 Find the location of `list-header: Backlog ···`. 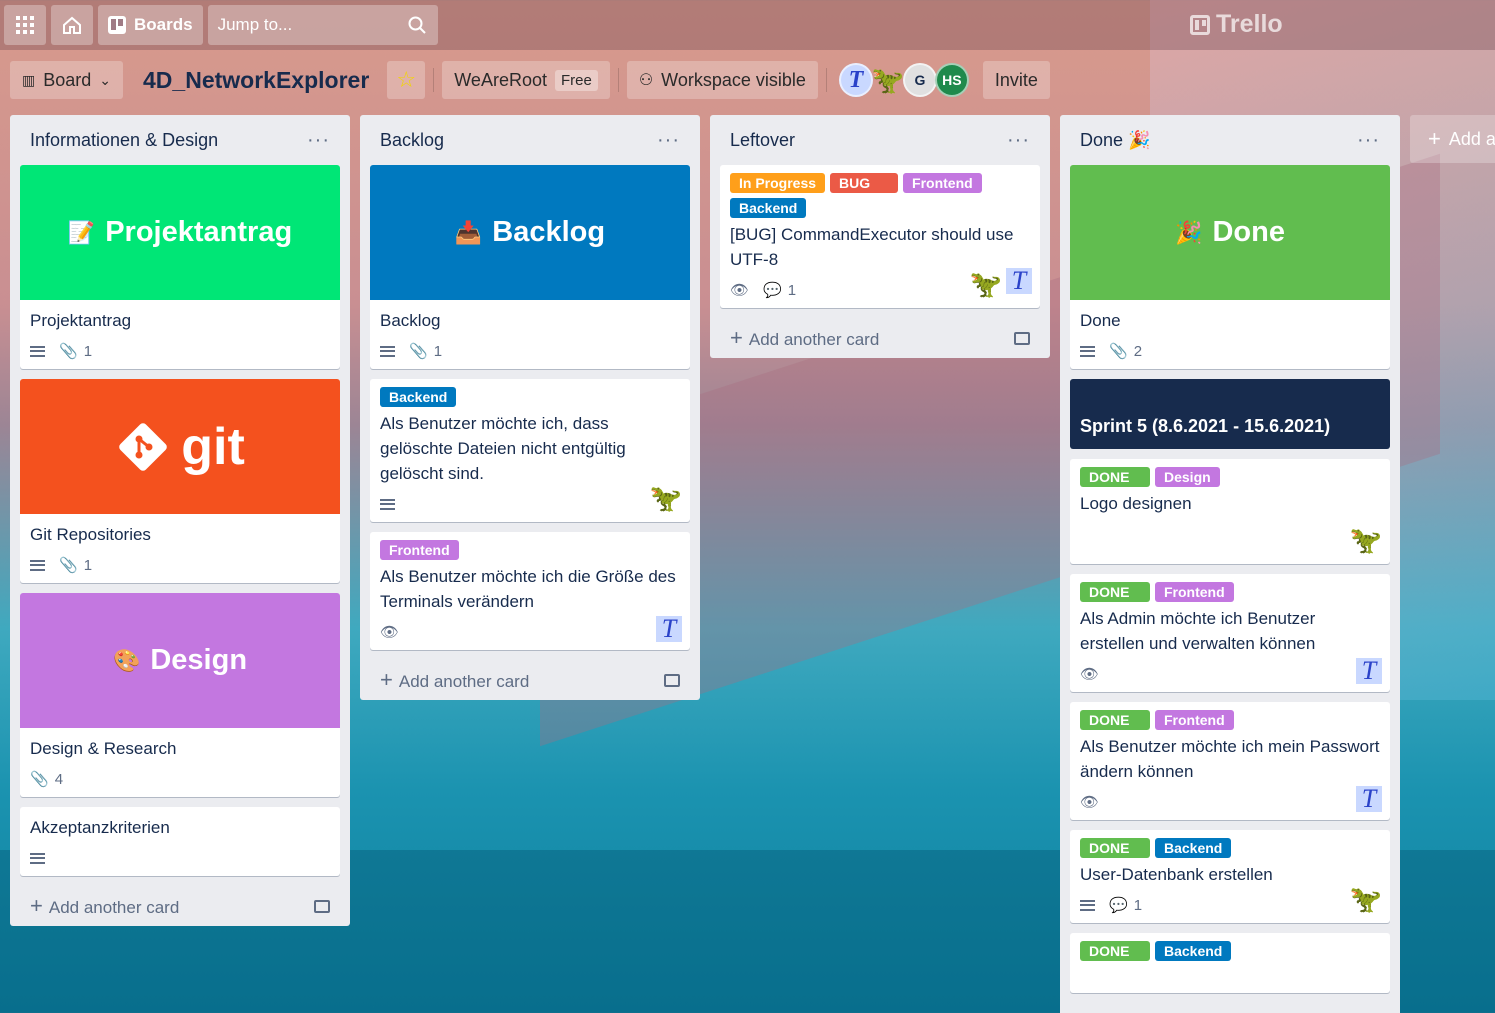

list-header: Backlog ··· is located at coordinates (530, 140).